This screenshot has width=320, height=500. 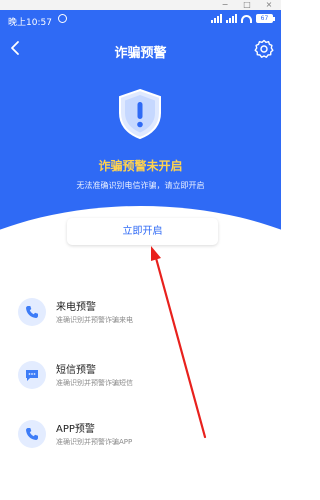 I want to click on settings-button, so click(x=264, y=49).